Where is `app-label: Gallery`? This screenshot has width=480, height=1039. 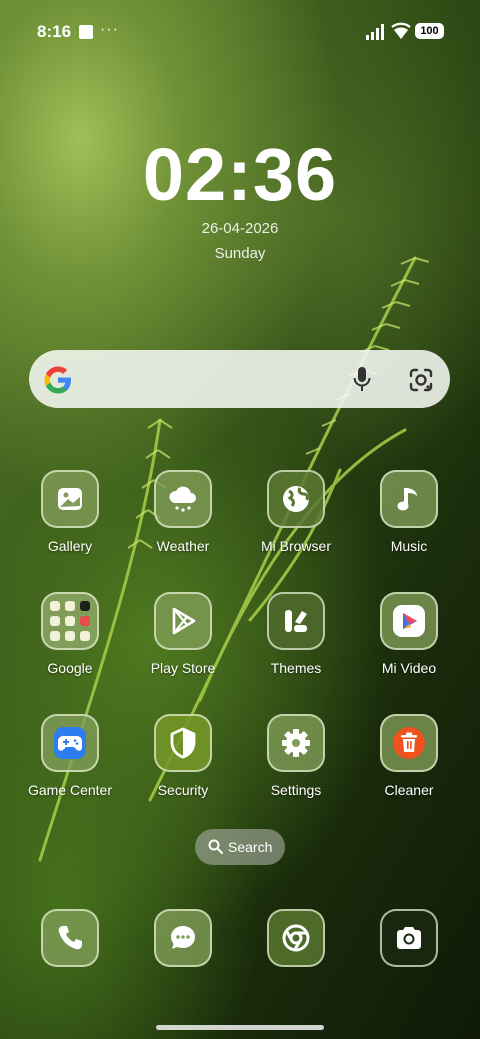 app-label: Gallery is located at coordinates (70, 546).